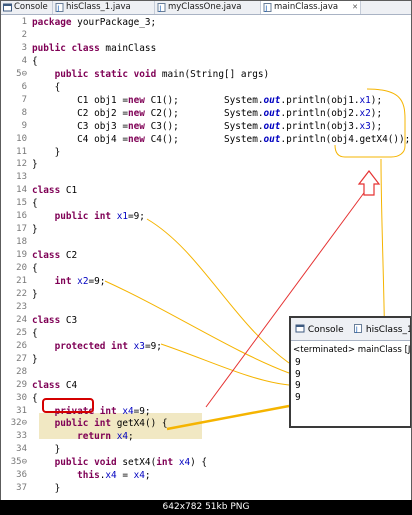  I want to click on hisclass-tab-label: hisClass_1, so click(388, 330).